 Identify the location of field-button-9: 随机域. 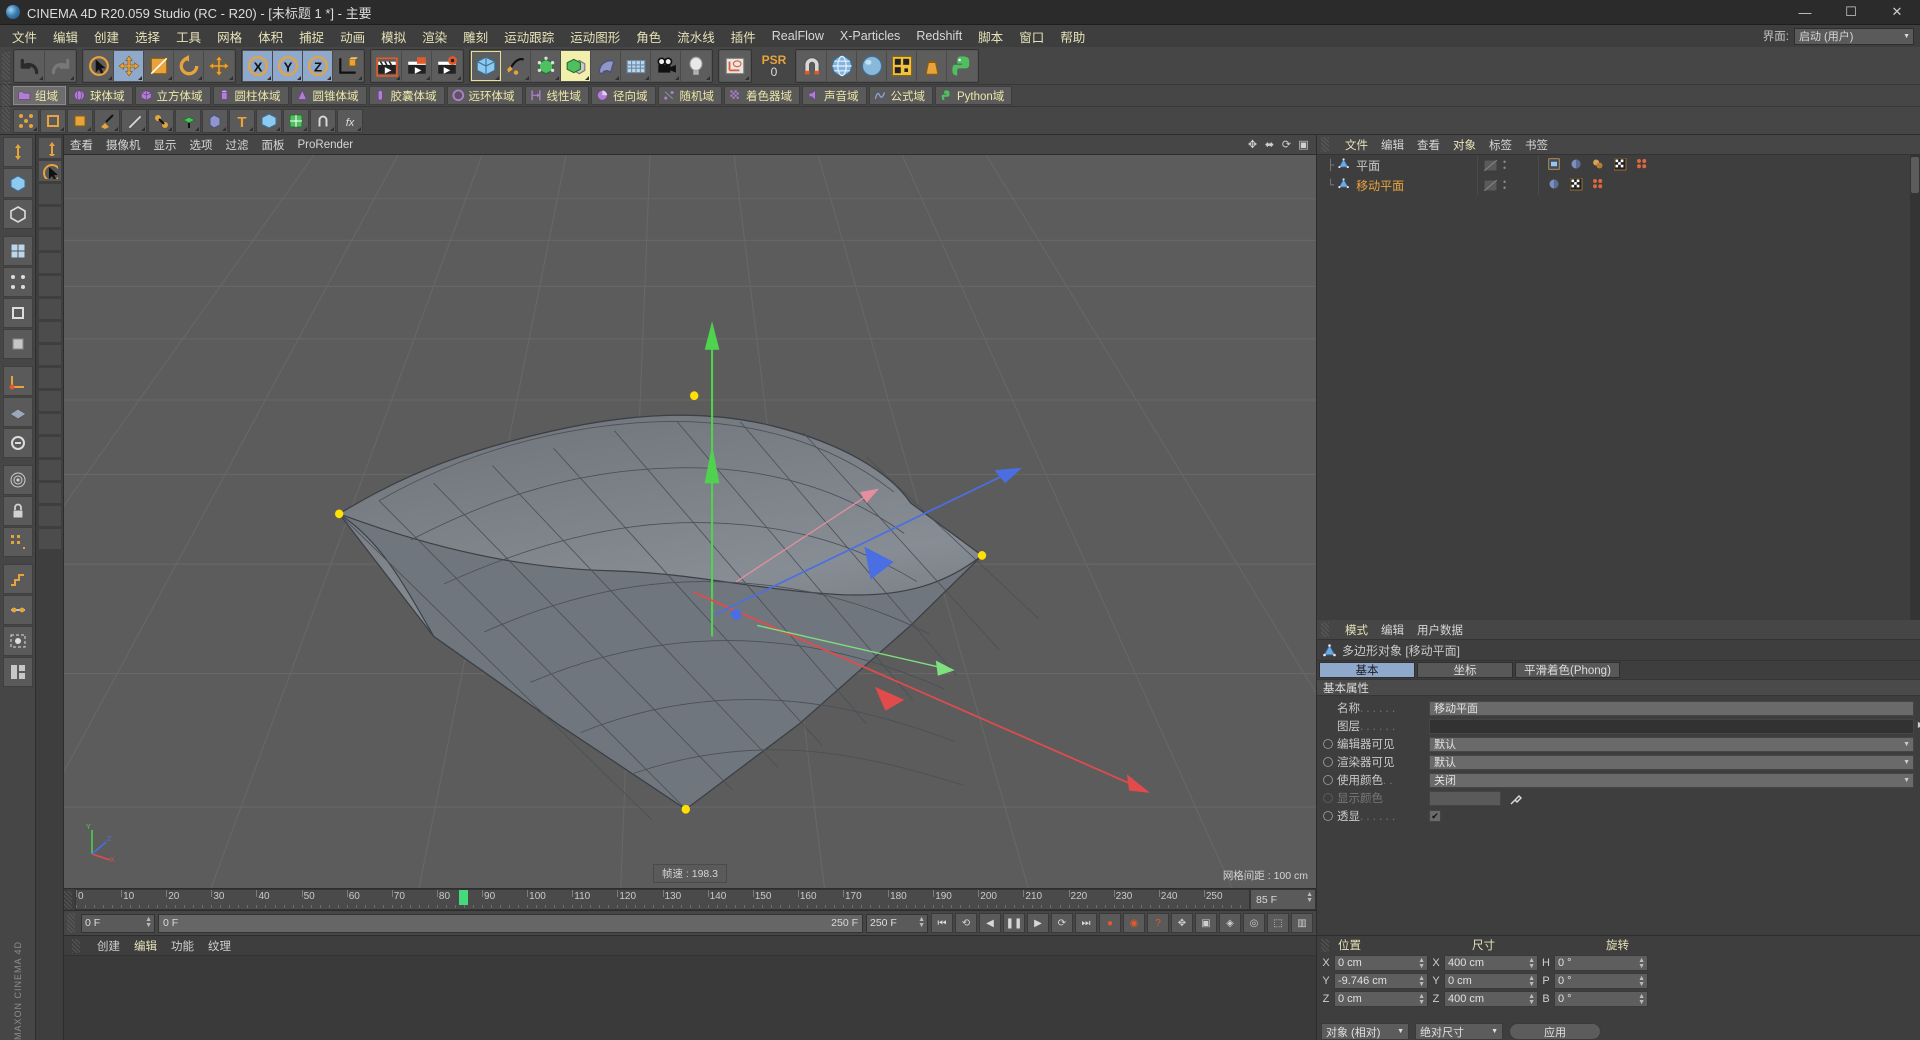
(689, 95).